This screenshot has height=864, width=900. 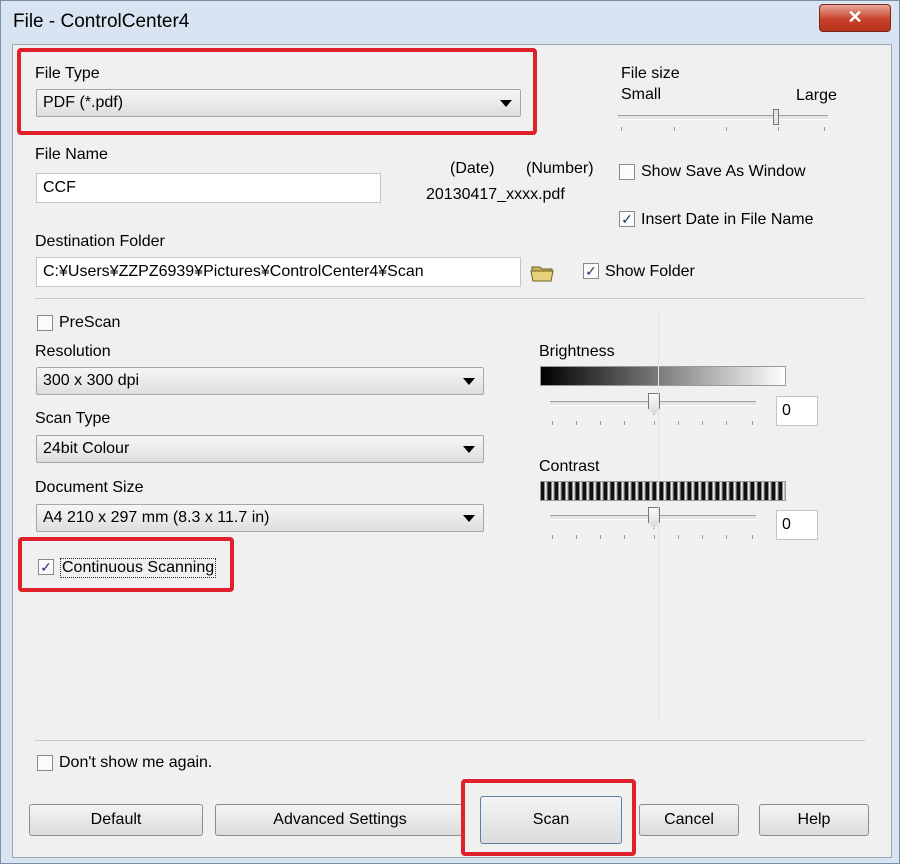 I want to click on show-folder-label: Show Folder, so click(x=650, y=271).